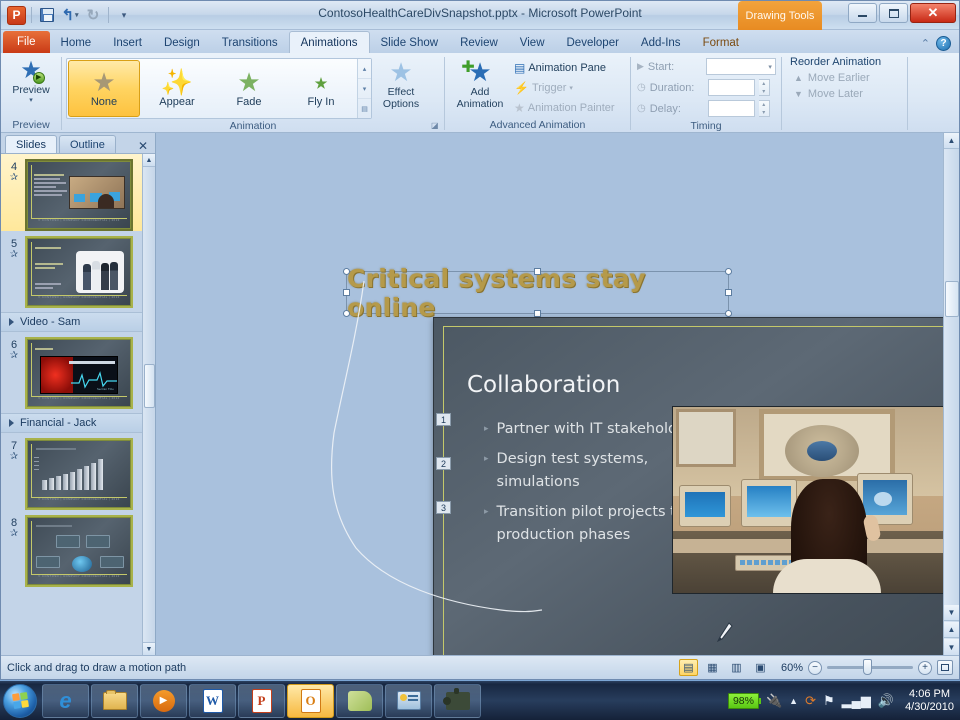 The image size is (960, 720). Describe the element at coordinates (933, 13) in the screenshot. I see `close-button: ✕` at that location.